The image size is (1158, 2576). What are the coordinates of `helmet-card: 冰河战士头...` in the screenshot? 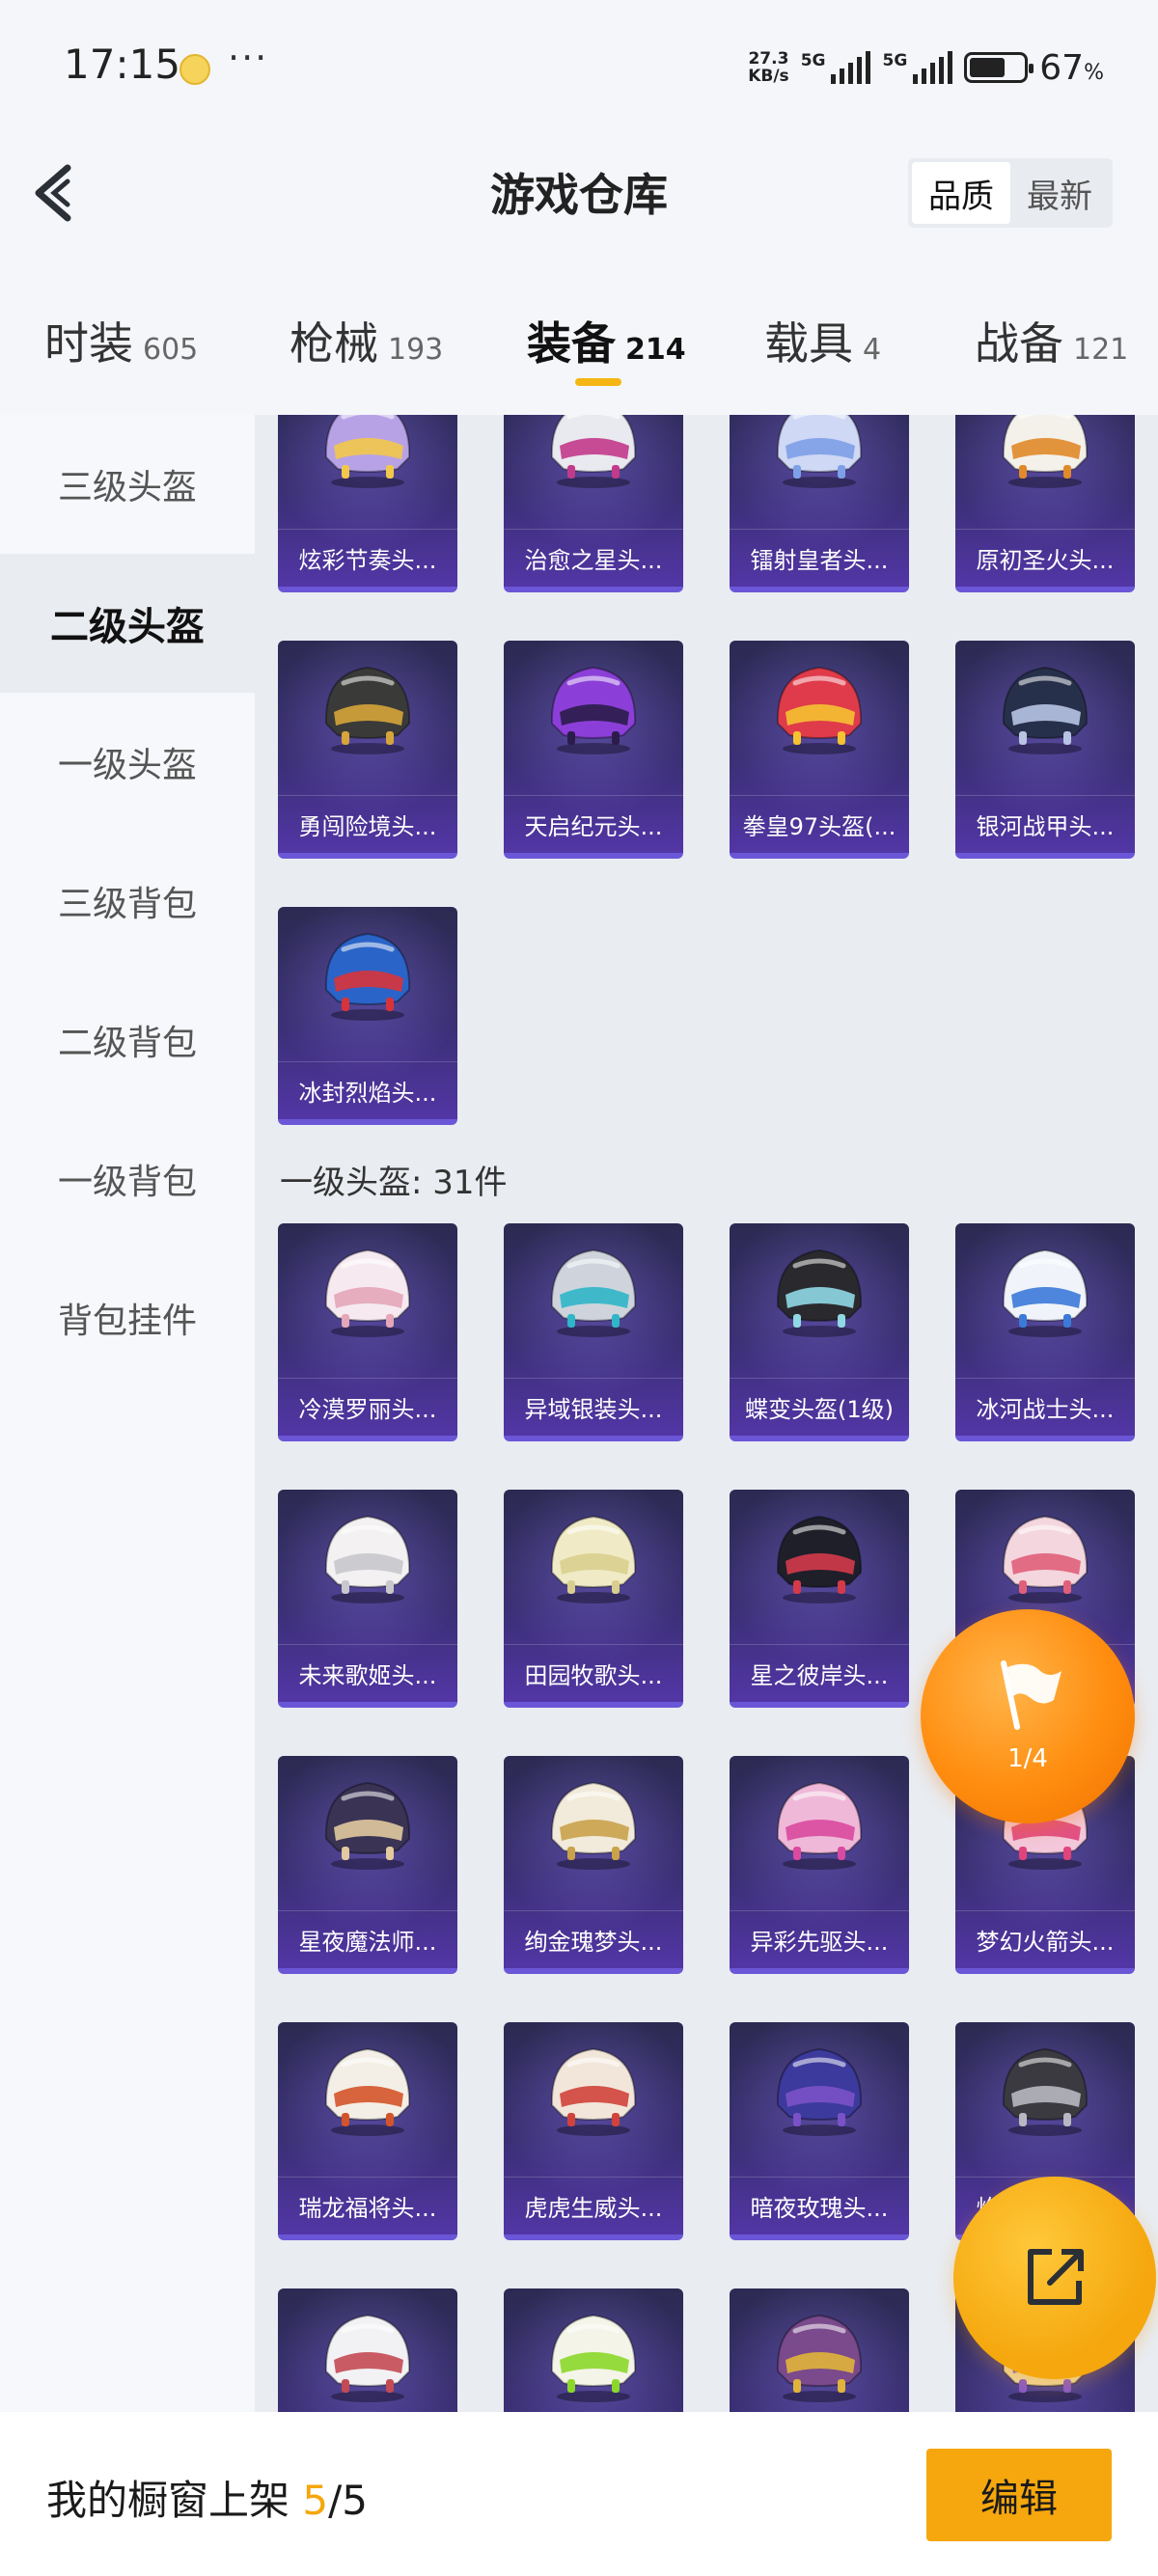 It's located at (1045, 1332).